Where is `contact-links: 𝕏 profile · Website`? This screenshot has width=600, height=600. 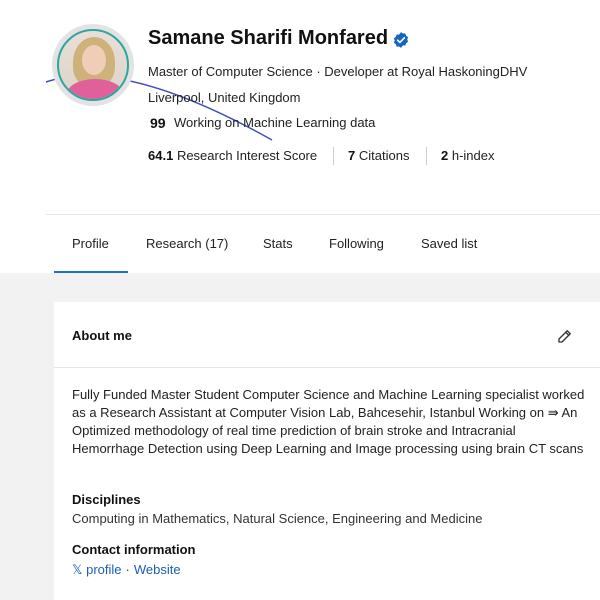 contact-links: 𝕏 profile · Website is located at coordinates (126, 570).